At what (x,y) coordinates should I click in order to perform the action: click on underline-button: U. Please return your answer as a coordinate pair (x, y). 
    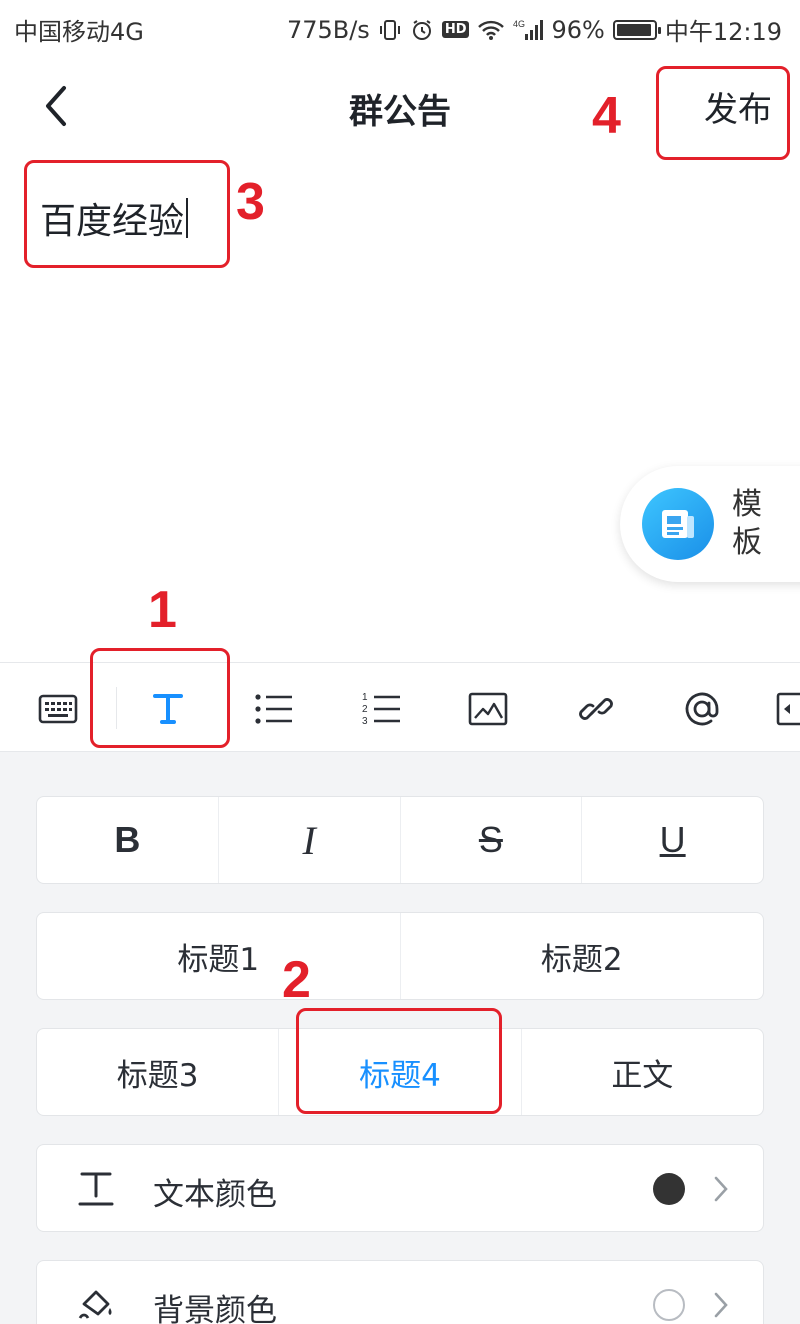
    Looking at the image, I should click on (672, 840).